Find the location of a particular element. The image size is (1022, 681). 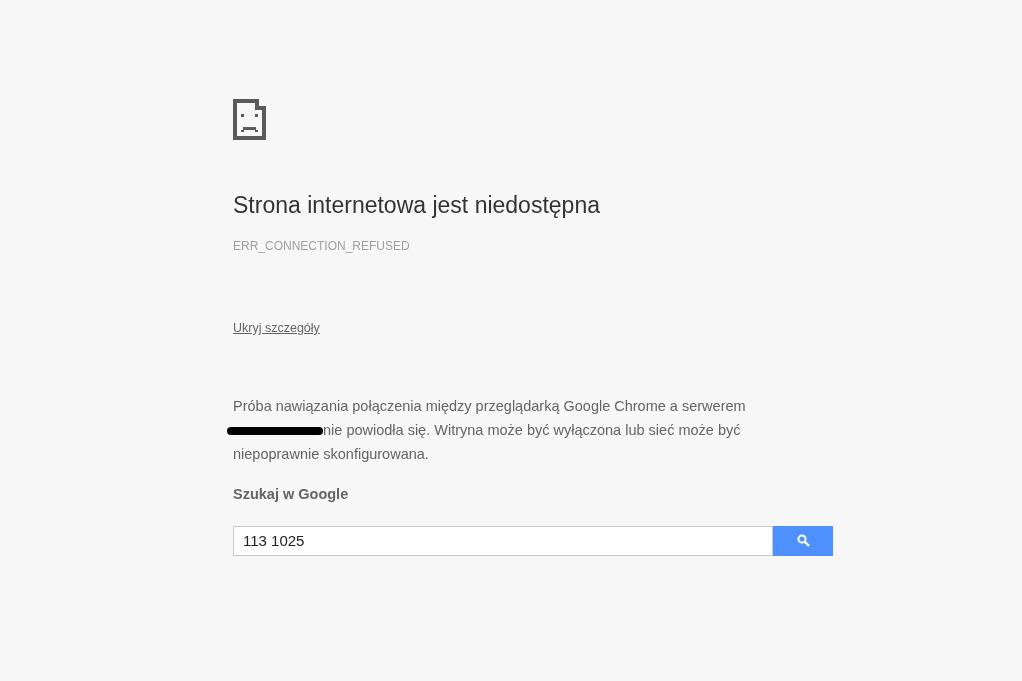

search-button is located at coordinates (803, 540).